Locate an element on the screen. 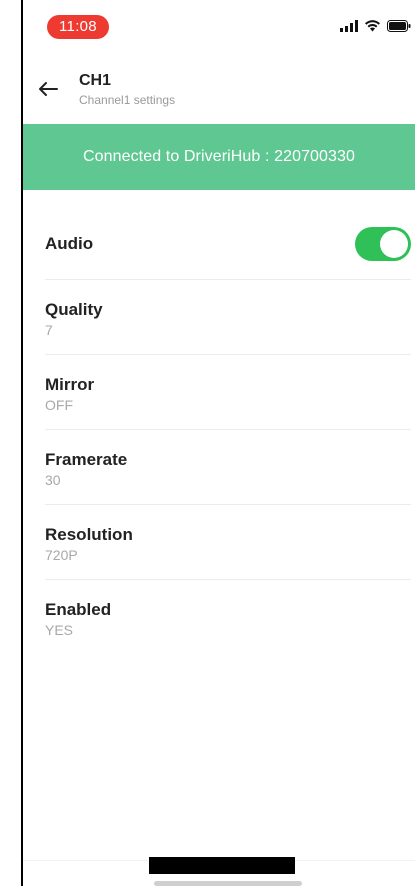 The height and width of the screenshot is (886, 415). setting-label-resolution: Resolution is located at coordinates (89, 534).